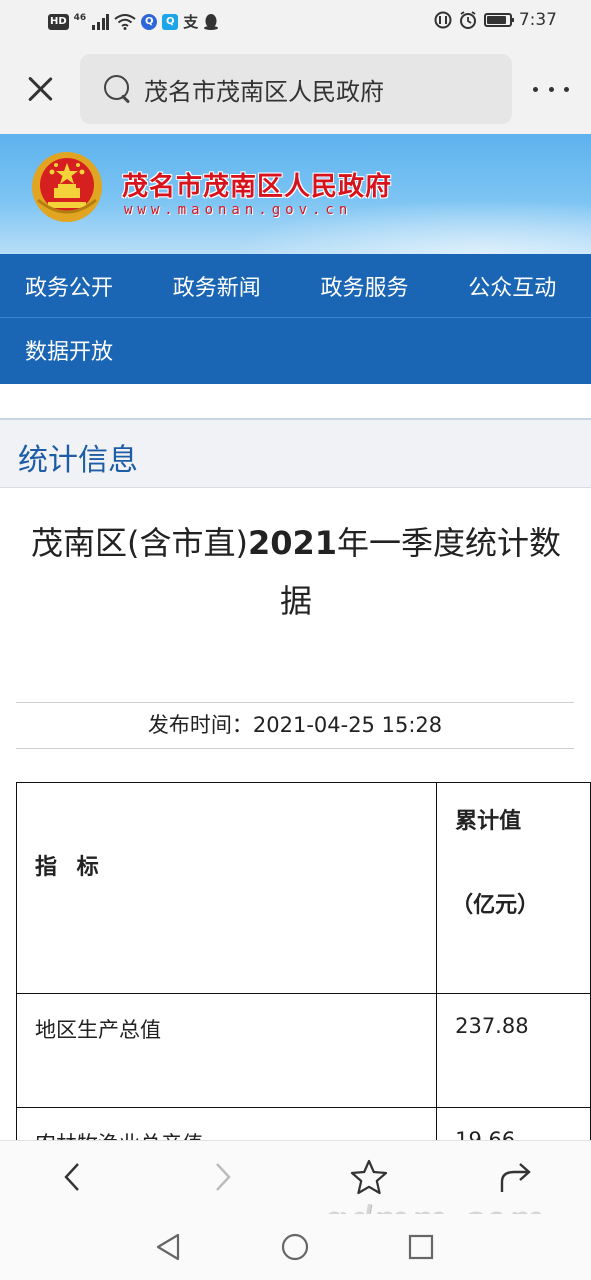  I want to click on article-title-part: 茂南区(含市直), so click(139, 543).